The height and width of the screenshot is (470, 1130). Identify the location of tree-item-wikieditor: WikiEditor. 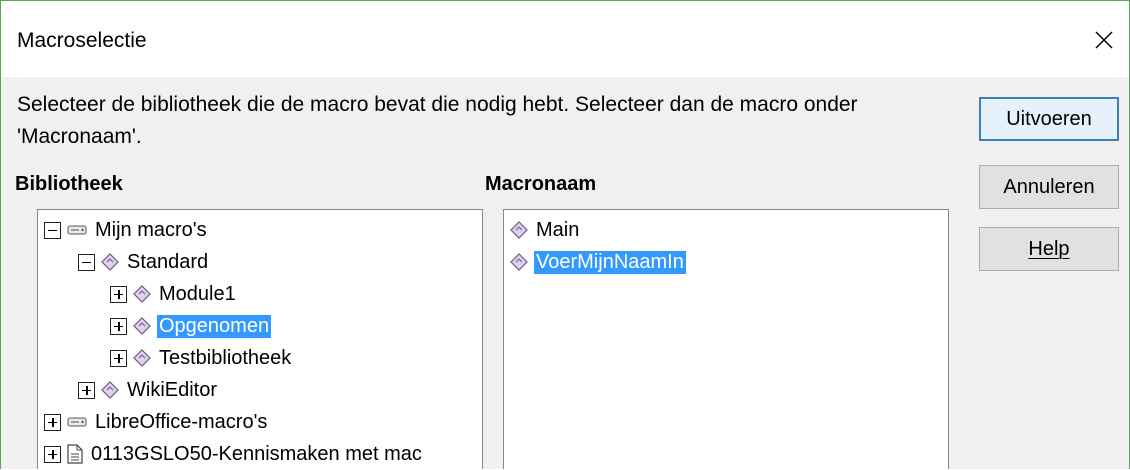
(148, 390).